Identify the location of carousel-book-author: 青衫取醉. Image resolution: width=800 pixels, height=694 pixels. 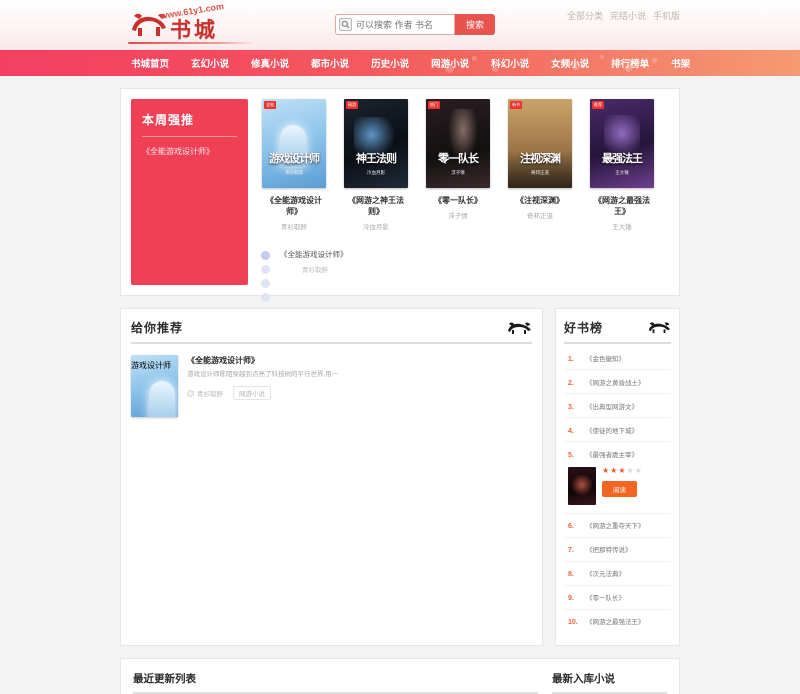
(315, 270).